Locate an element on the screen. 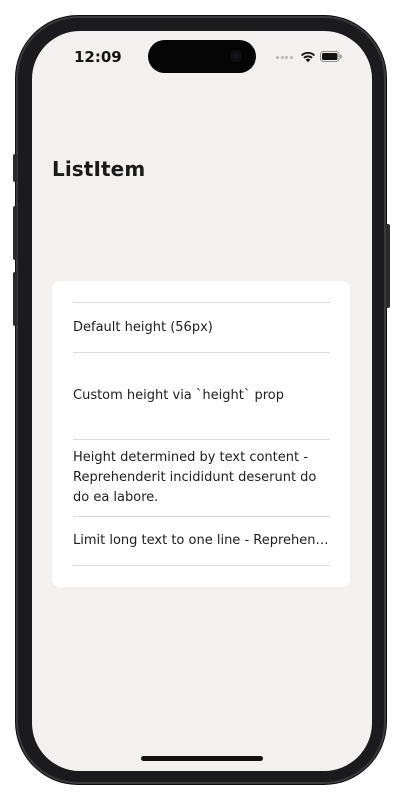 The width and height of the screenshot is (404, 800). page-title: ListItem is located at coordinates (99, 169).